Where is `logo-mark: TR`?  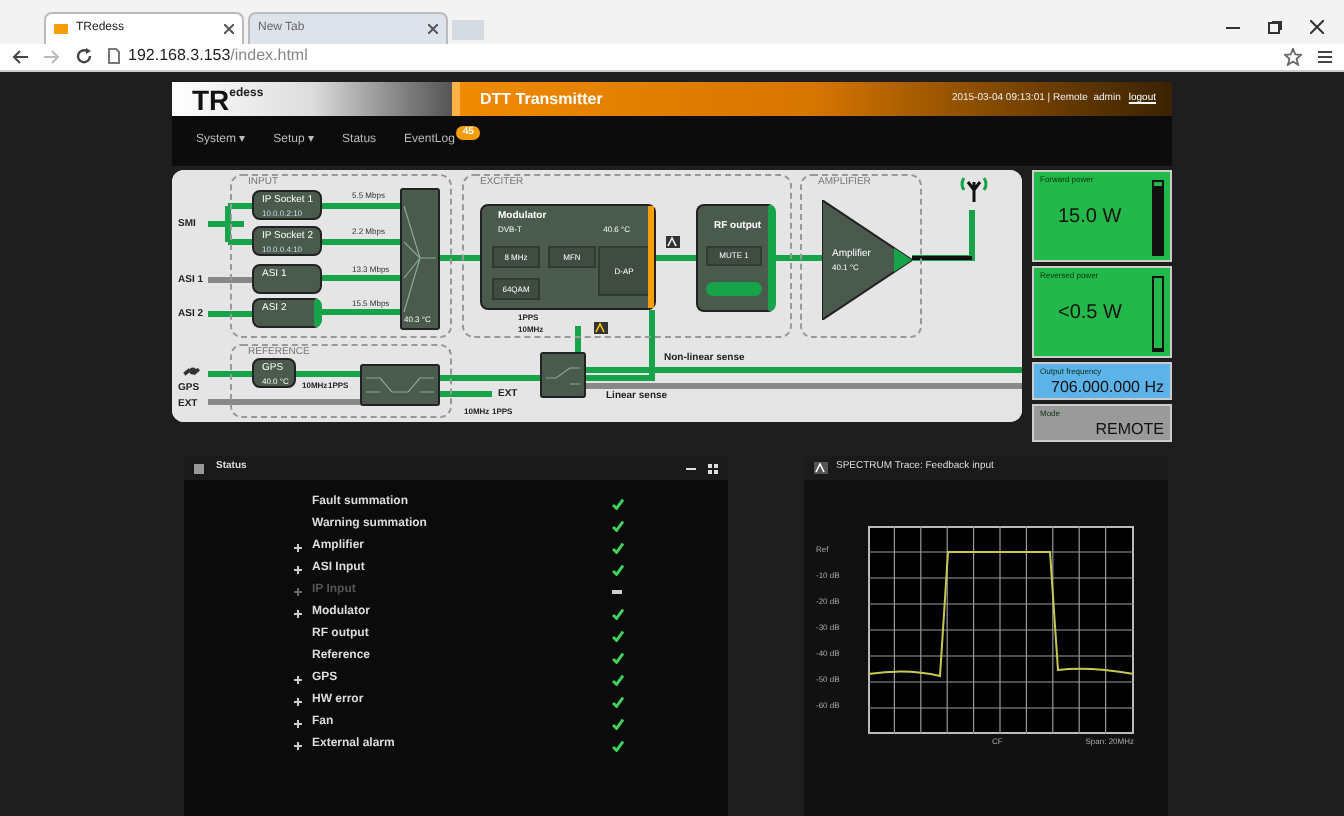 logo-mark: TR is located at coordinates (211, 99).